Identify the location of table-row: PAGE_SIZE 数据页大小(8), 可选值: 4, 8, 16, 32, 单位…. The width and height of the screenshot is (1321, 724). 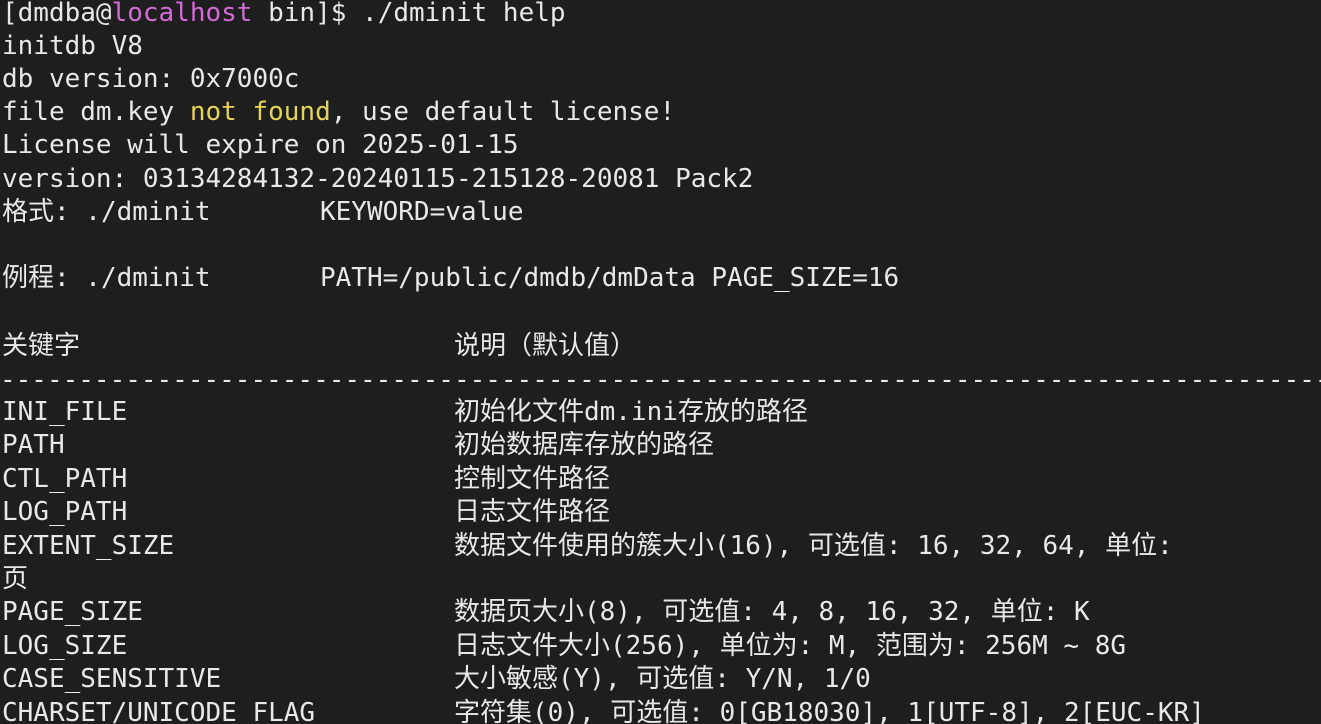
(661, 612).